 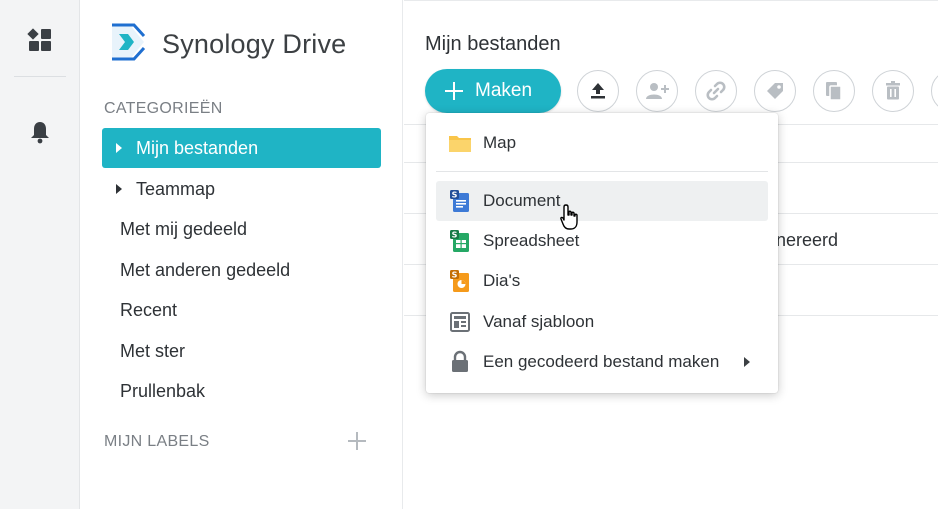 I want to click on sidebar-item-my-files: Mijn bestanden, so click(x=241, y=148).